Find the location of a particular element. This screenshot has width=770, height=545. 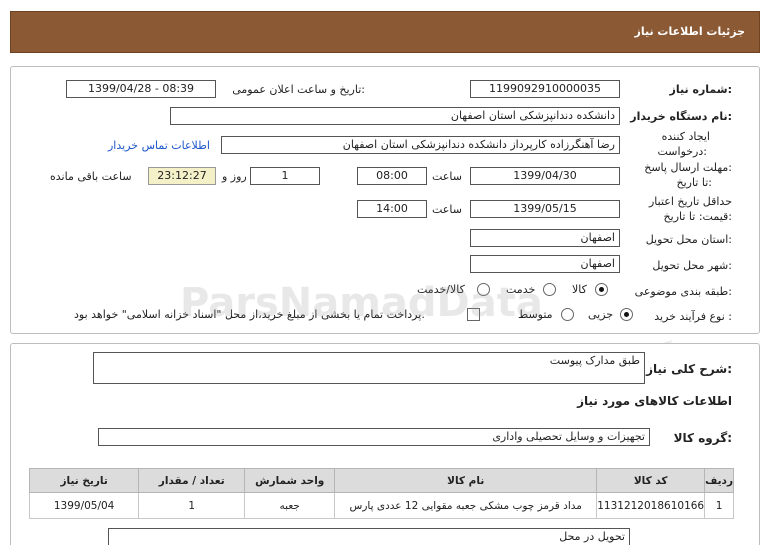

process-option-minor: جزیی is located at coordinates (601, 314).